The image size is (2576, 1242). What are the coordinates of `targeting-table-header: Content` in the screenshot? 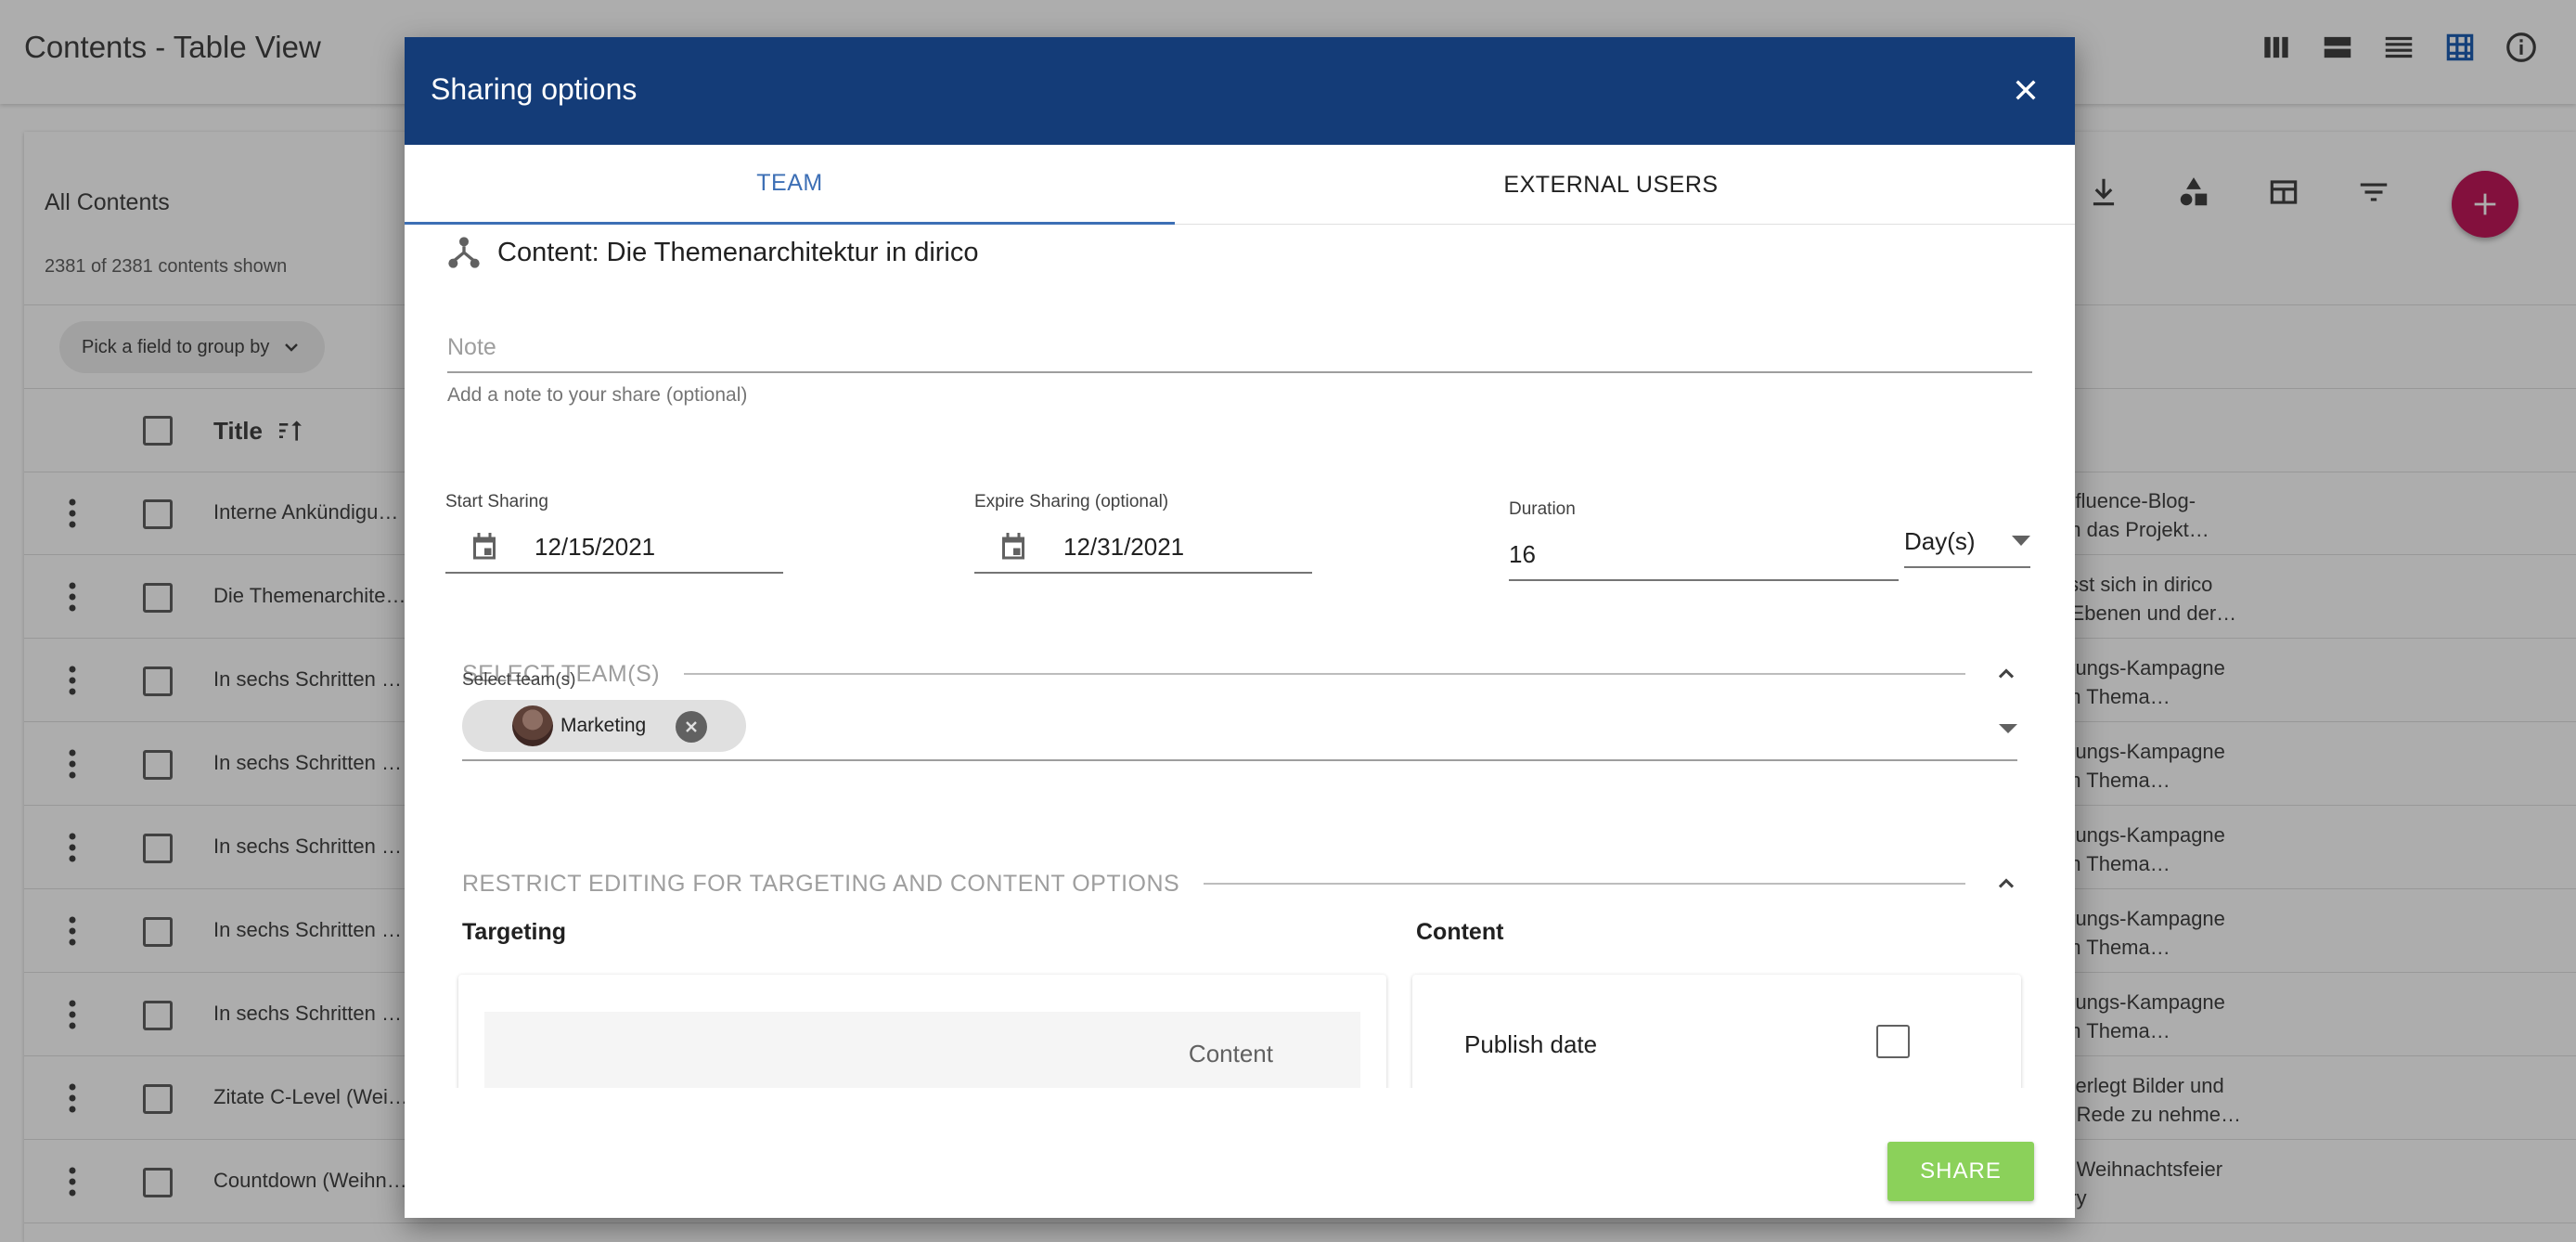 It's located at (922, 1050).